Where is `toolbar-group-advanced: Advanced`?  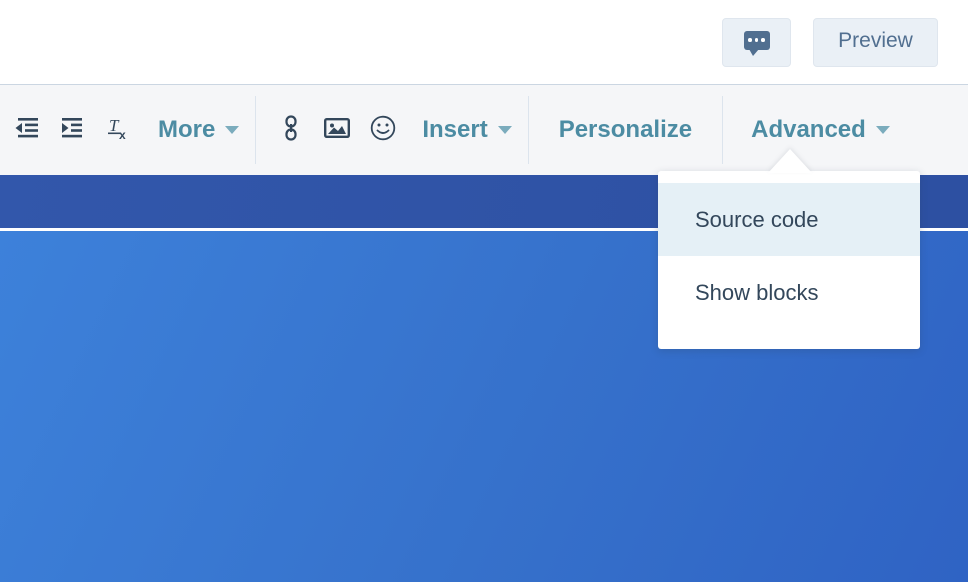 toolbar-group-advanced: Advanced is located at coordinates (820, 130).